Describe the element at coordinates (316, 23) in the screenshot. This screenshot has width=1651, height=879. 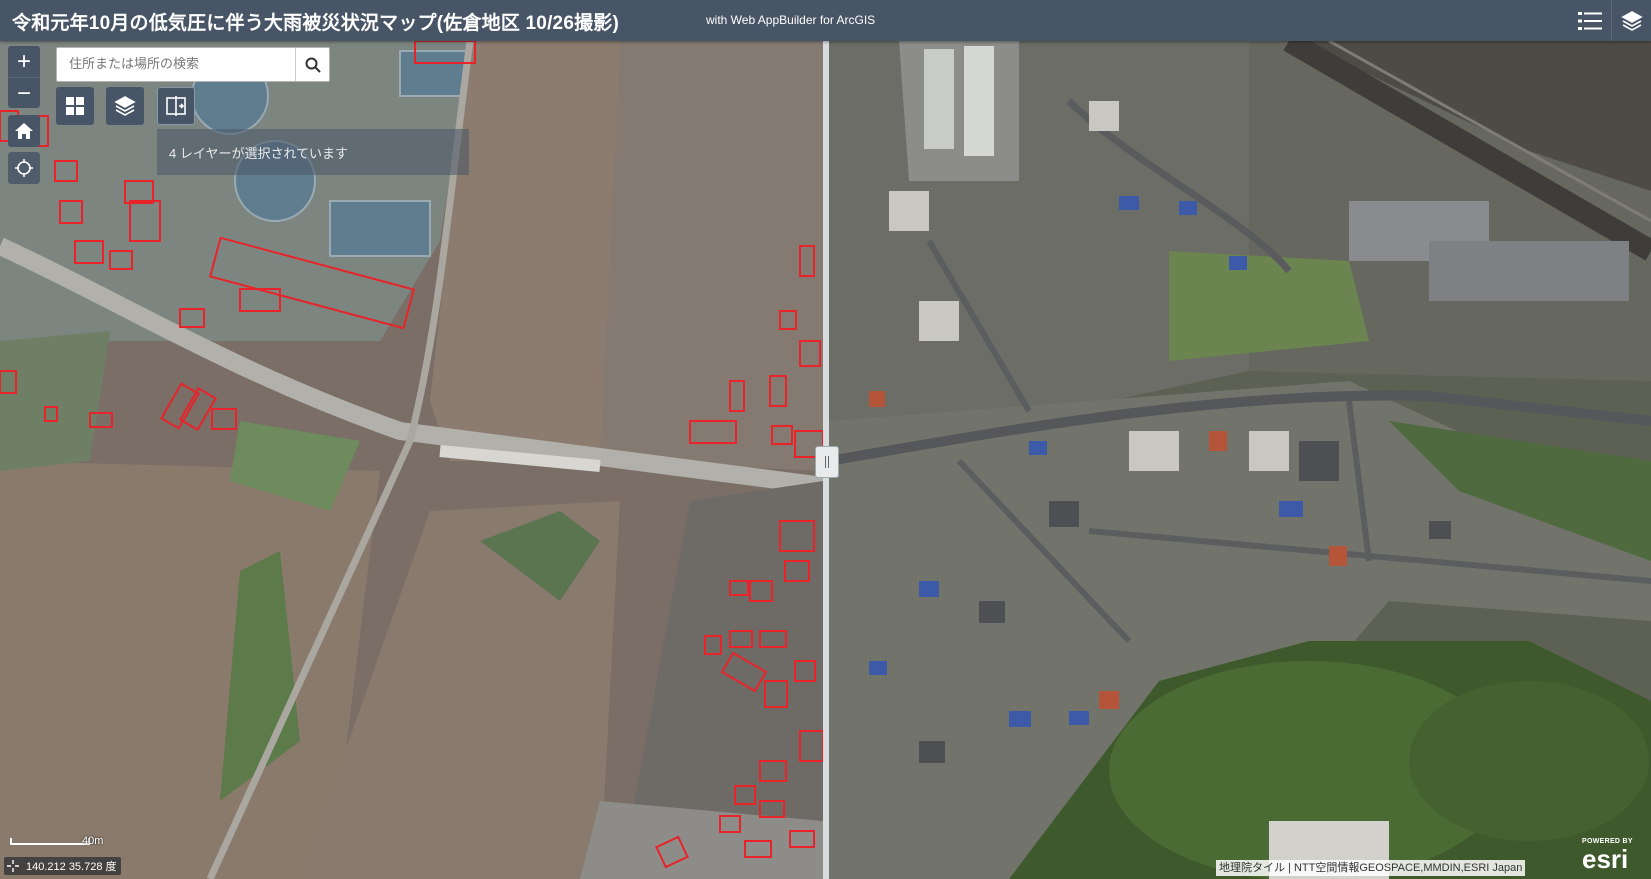
I see `app-title: 令和元年10月の低気圧に伴う大雨被災状況マップ(佐倉地区 10/26撮影)` at that location.